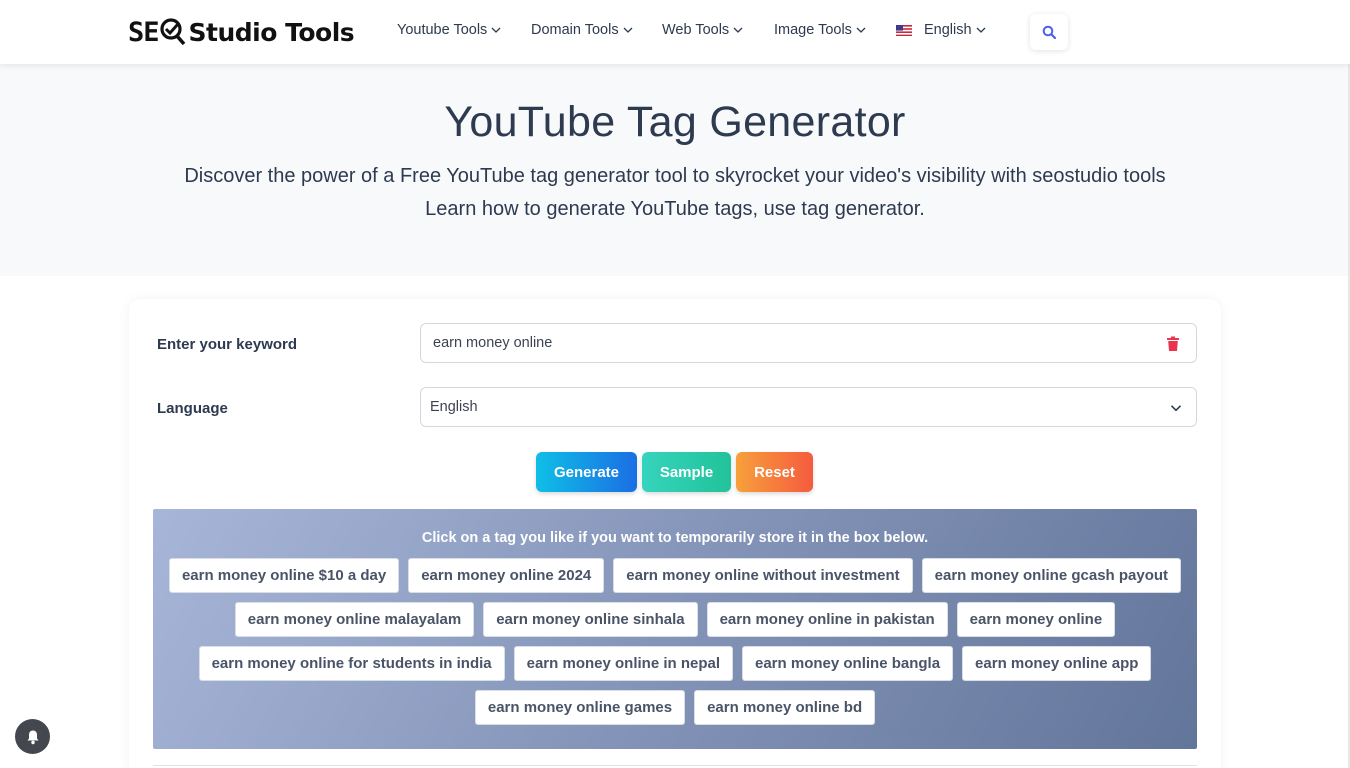 This screenshot has height=768, width=1350. I want to click on search-button, so click(1049, 32).